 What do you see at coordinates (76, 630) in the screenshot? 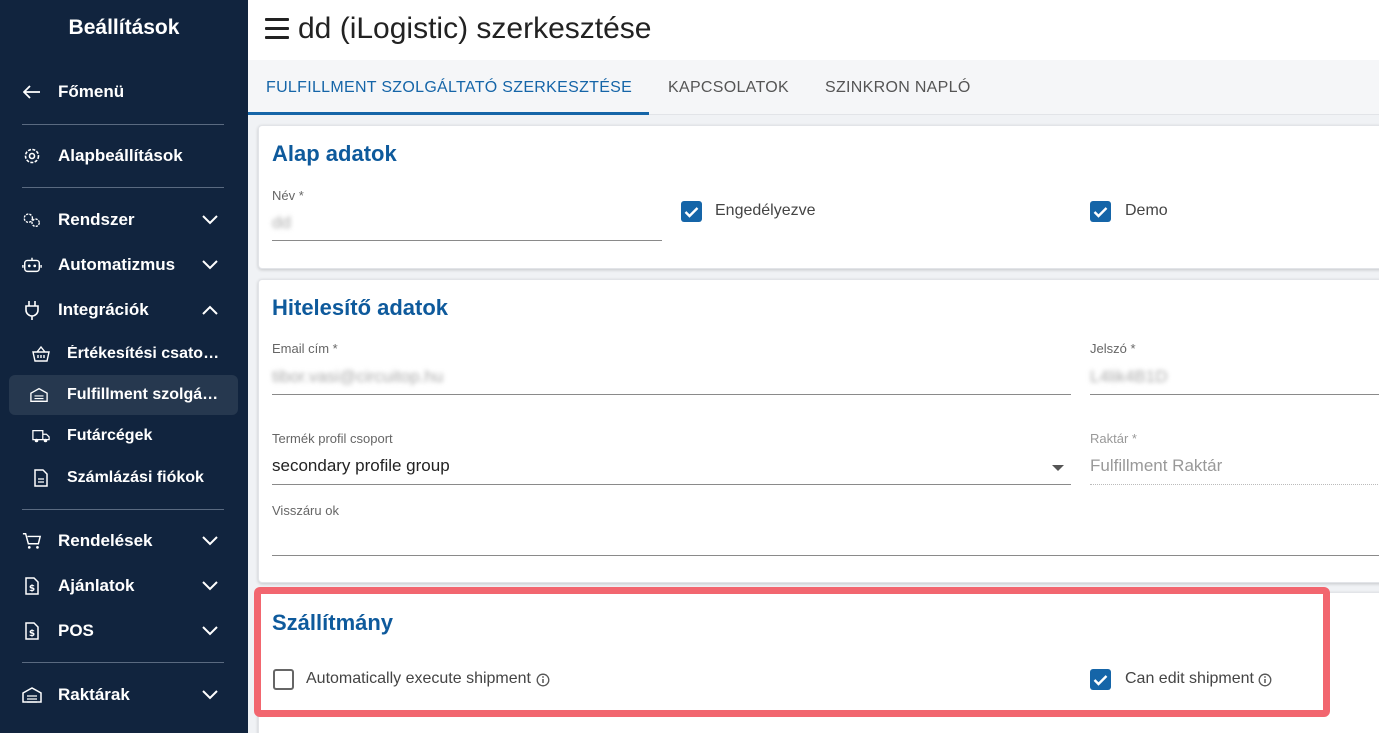
I see `sidebar-item-label: POS` at bounding box center [76, 630].